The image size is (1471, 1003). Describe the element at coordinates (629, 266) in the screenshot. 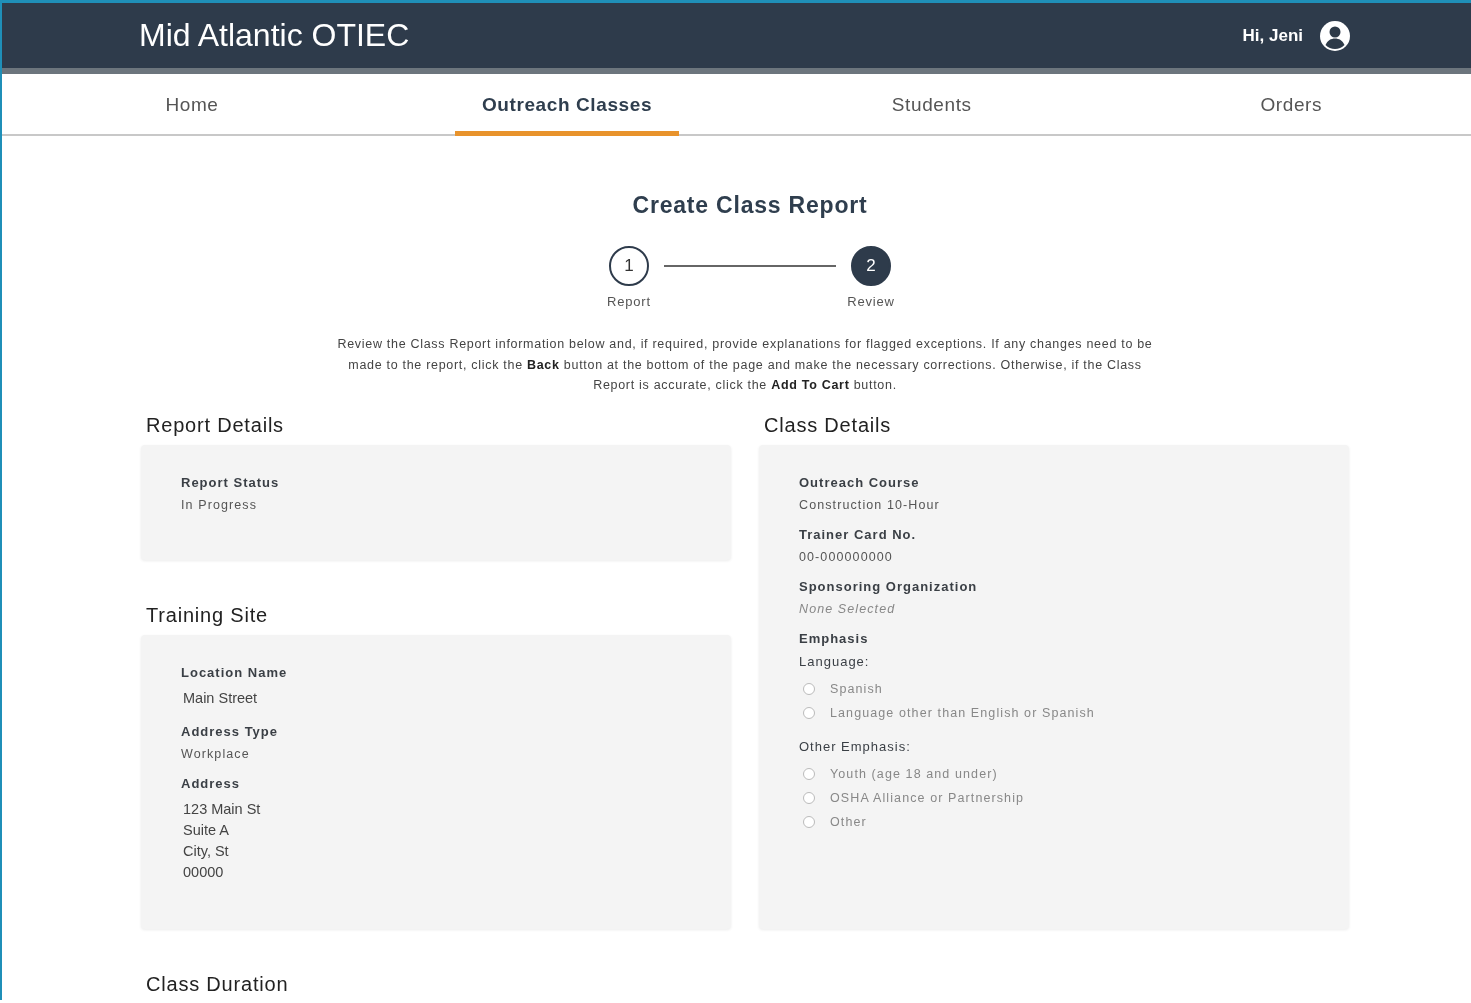

I see `step-circle: 1` at that location.